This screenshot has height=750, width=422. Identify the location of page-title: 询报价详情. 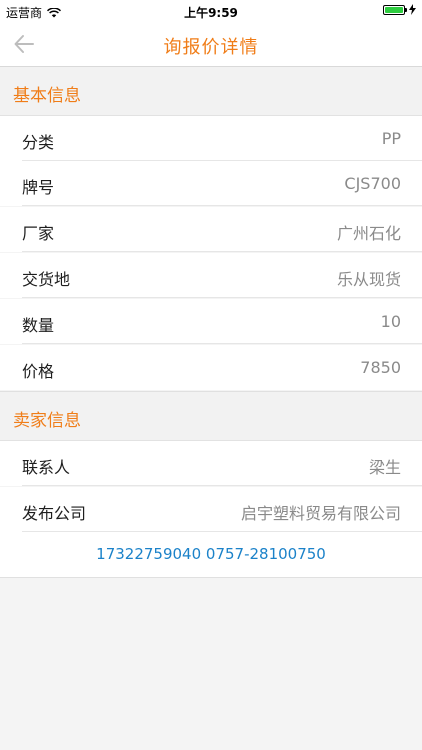
(211, 47).